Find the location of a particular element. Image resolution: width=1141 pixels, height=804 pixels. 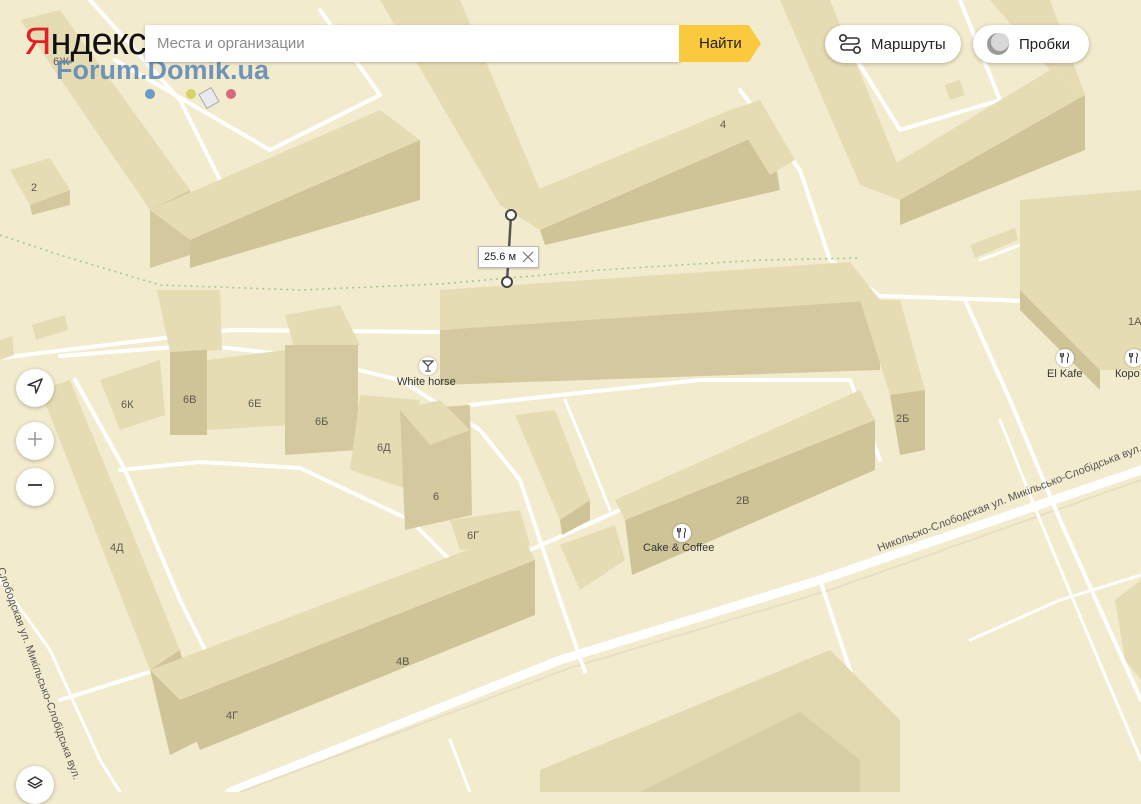

geolocation-button is located at coordinates (35, 388).